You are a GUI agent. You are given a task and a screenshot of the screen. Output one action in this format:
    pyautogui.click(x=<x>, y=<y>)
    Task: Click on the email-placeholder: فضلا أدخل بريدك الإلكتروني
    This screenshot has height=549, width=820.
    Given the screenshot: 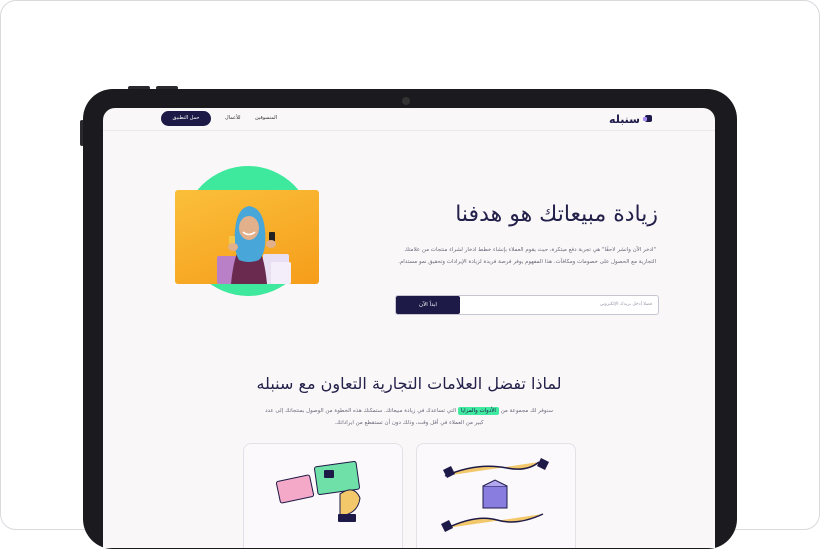 What is the action you would take?
    pyautogui.click(x=625, y=304)
    